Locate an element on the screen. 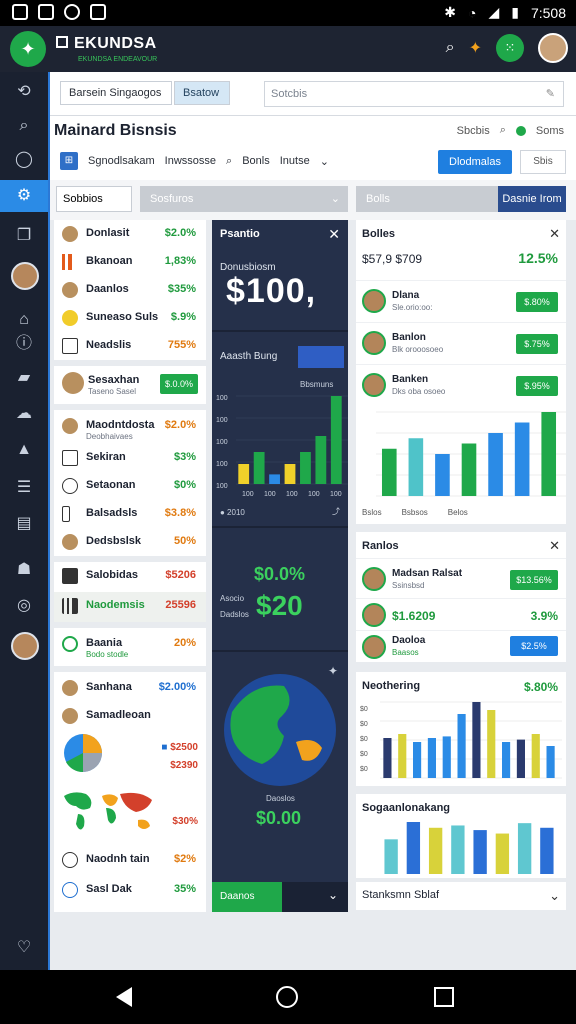 The height and width of the screenshot is (1024, 576). user-avatar is located at coordinates (553, 48).